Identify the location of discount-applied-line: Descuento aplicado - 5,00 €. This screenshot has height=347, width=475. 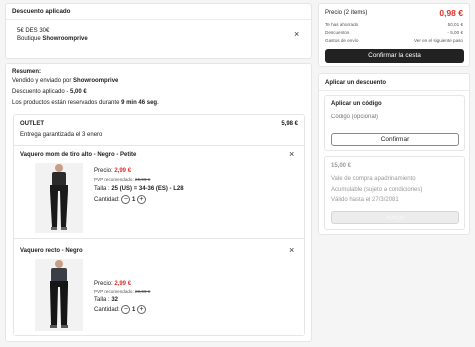
(49, 92).